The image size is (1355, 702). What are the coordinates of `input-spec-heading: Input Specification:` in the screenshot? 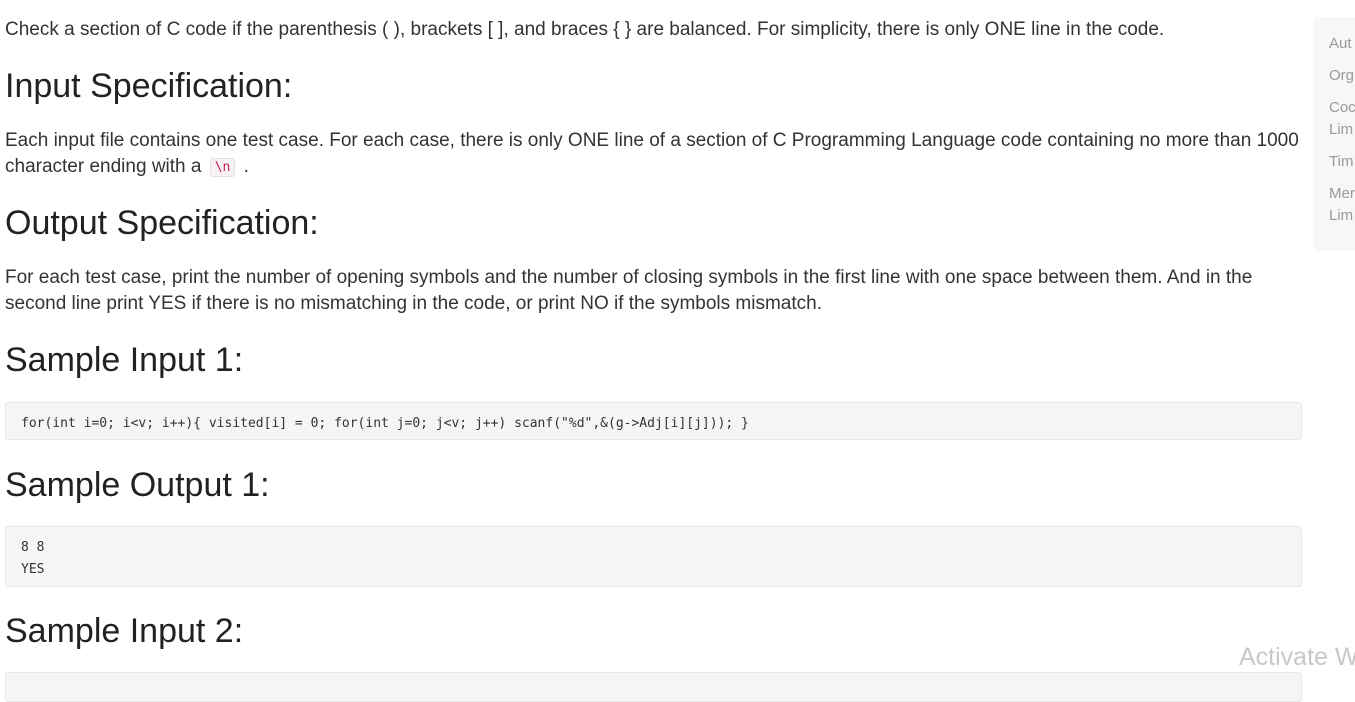 It's located at (149, 86).